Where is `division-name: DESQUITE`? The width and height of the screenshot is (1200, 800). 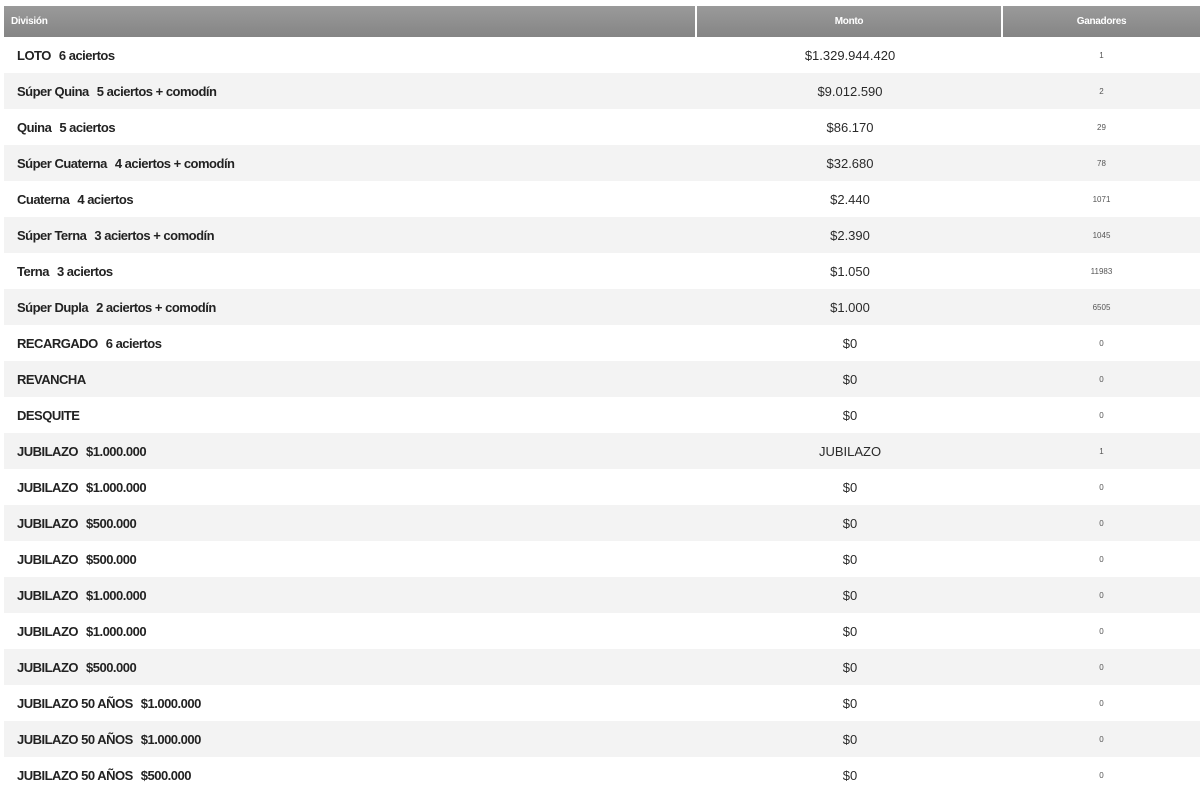 division-name: DESQUITE is located at coordinates (48, 415).